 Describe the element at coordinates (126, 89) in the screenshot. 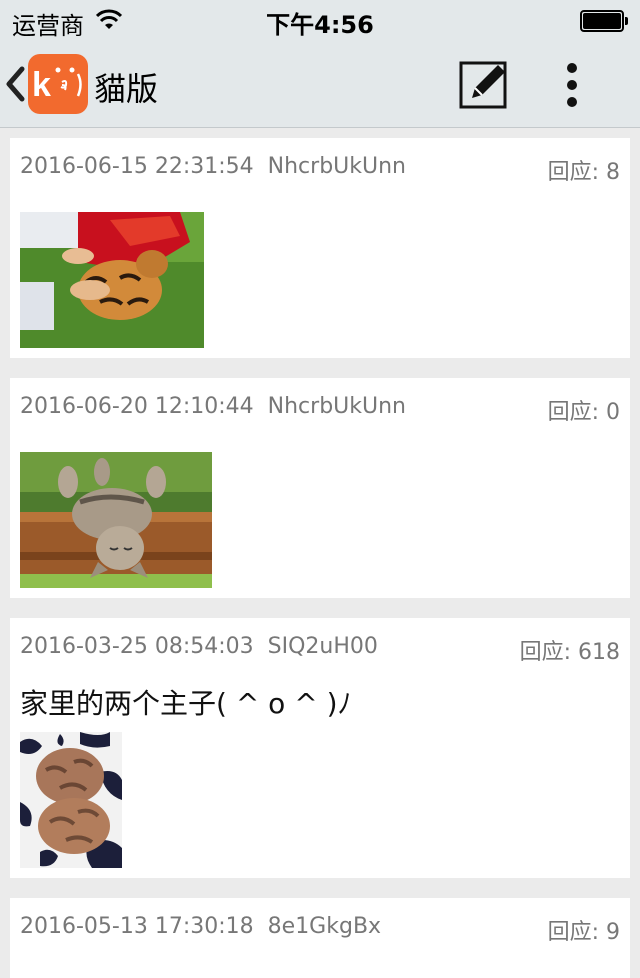

I see `page-title: 貓版` at that location.